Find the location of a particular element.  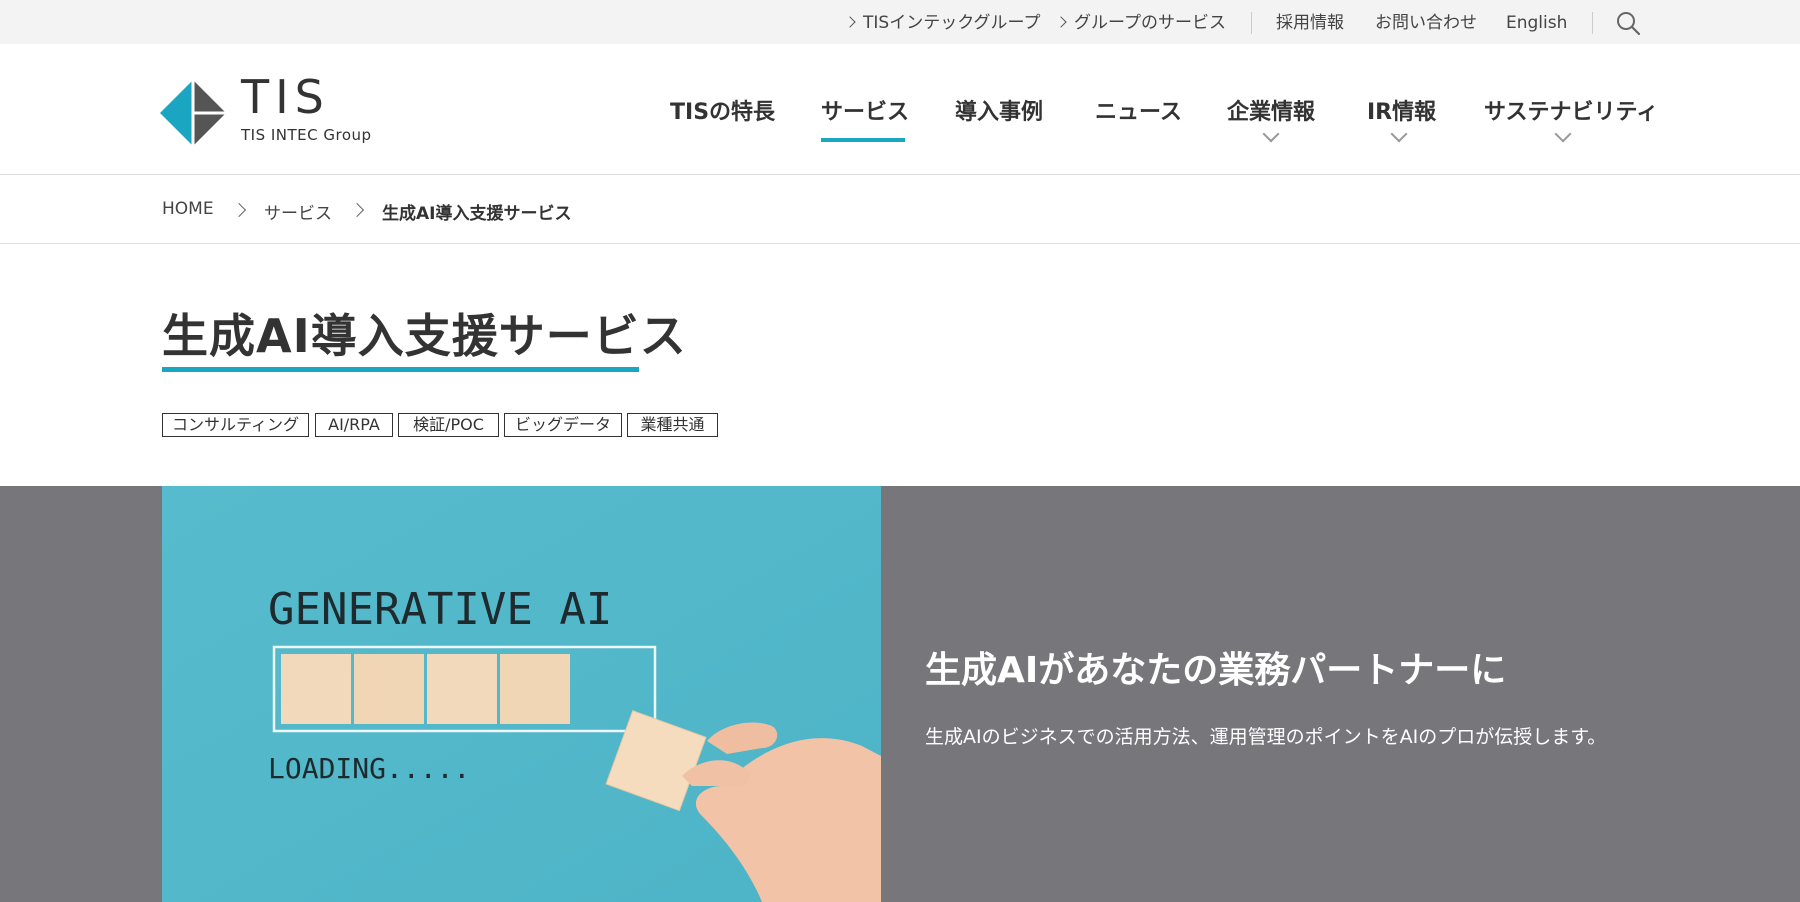

logo-subtitle: TIS INTEC Group is located at coordinates (306, 135).